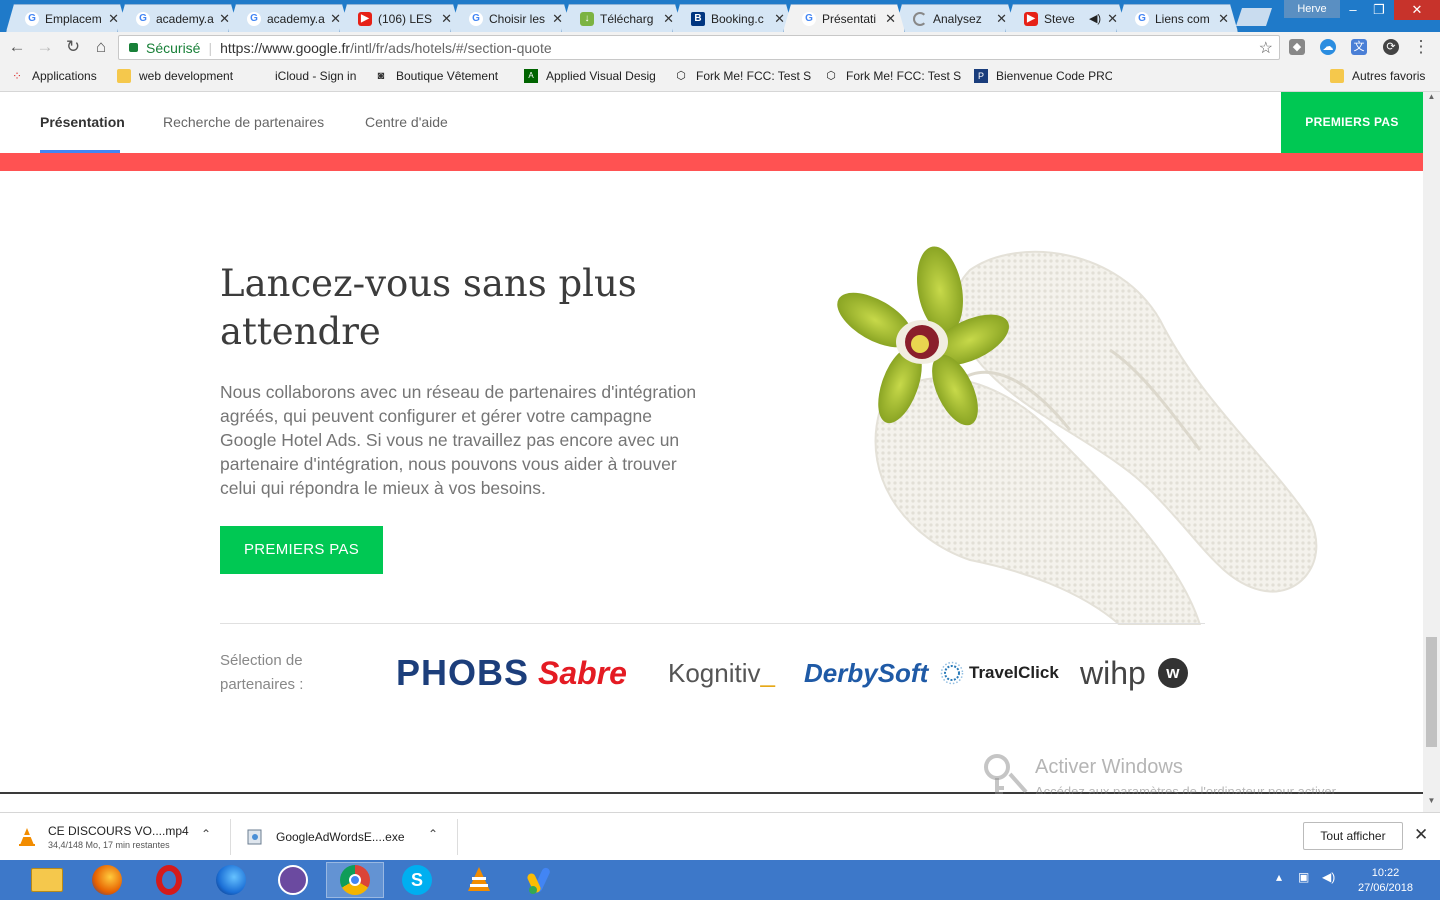 The width and height of the screenshot is (1440, 900). I want to click on bookmark-applied-visual: A Applied Visual Desig, so click(592, 76).